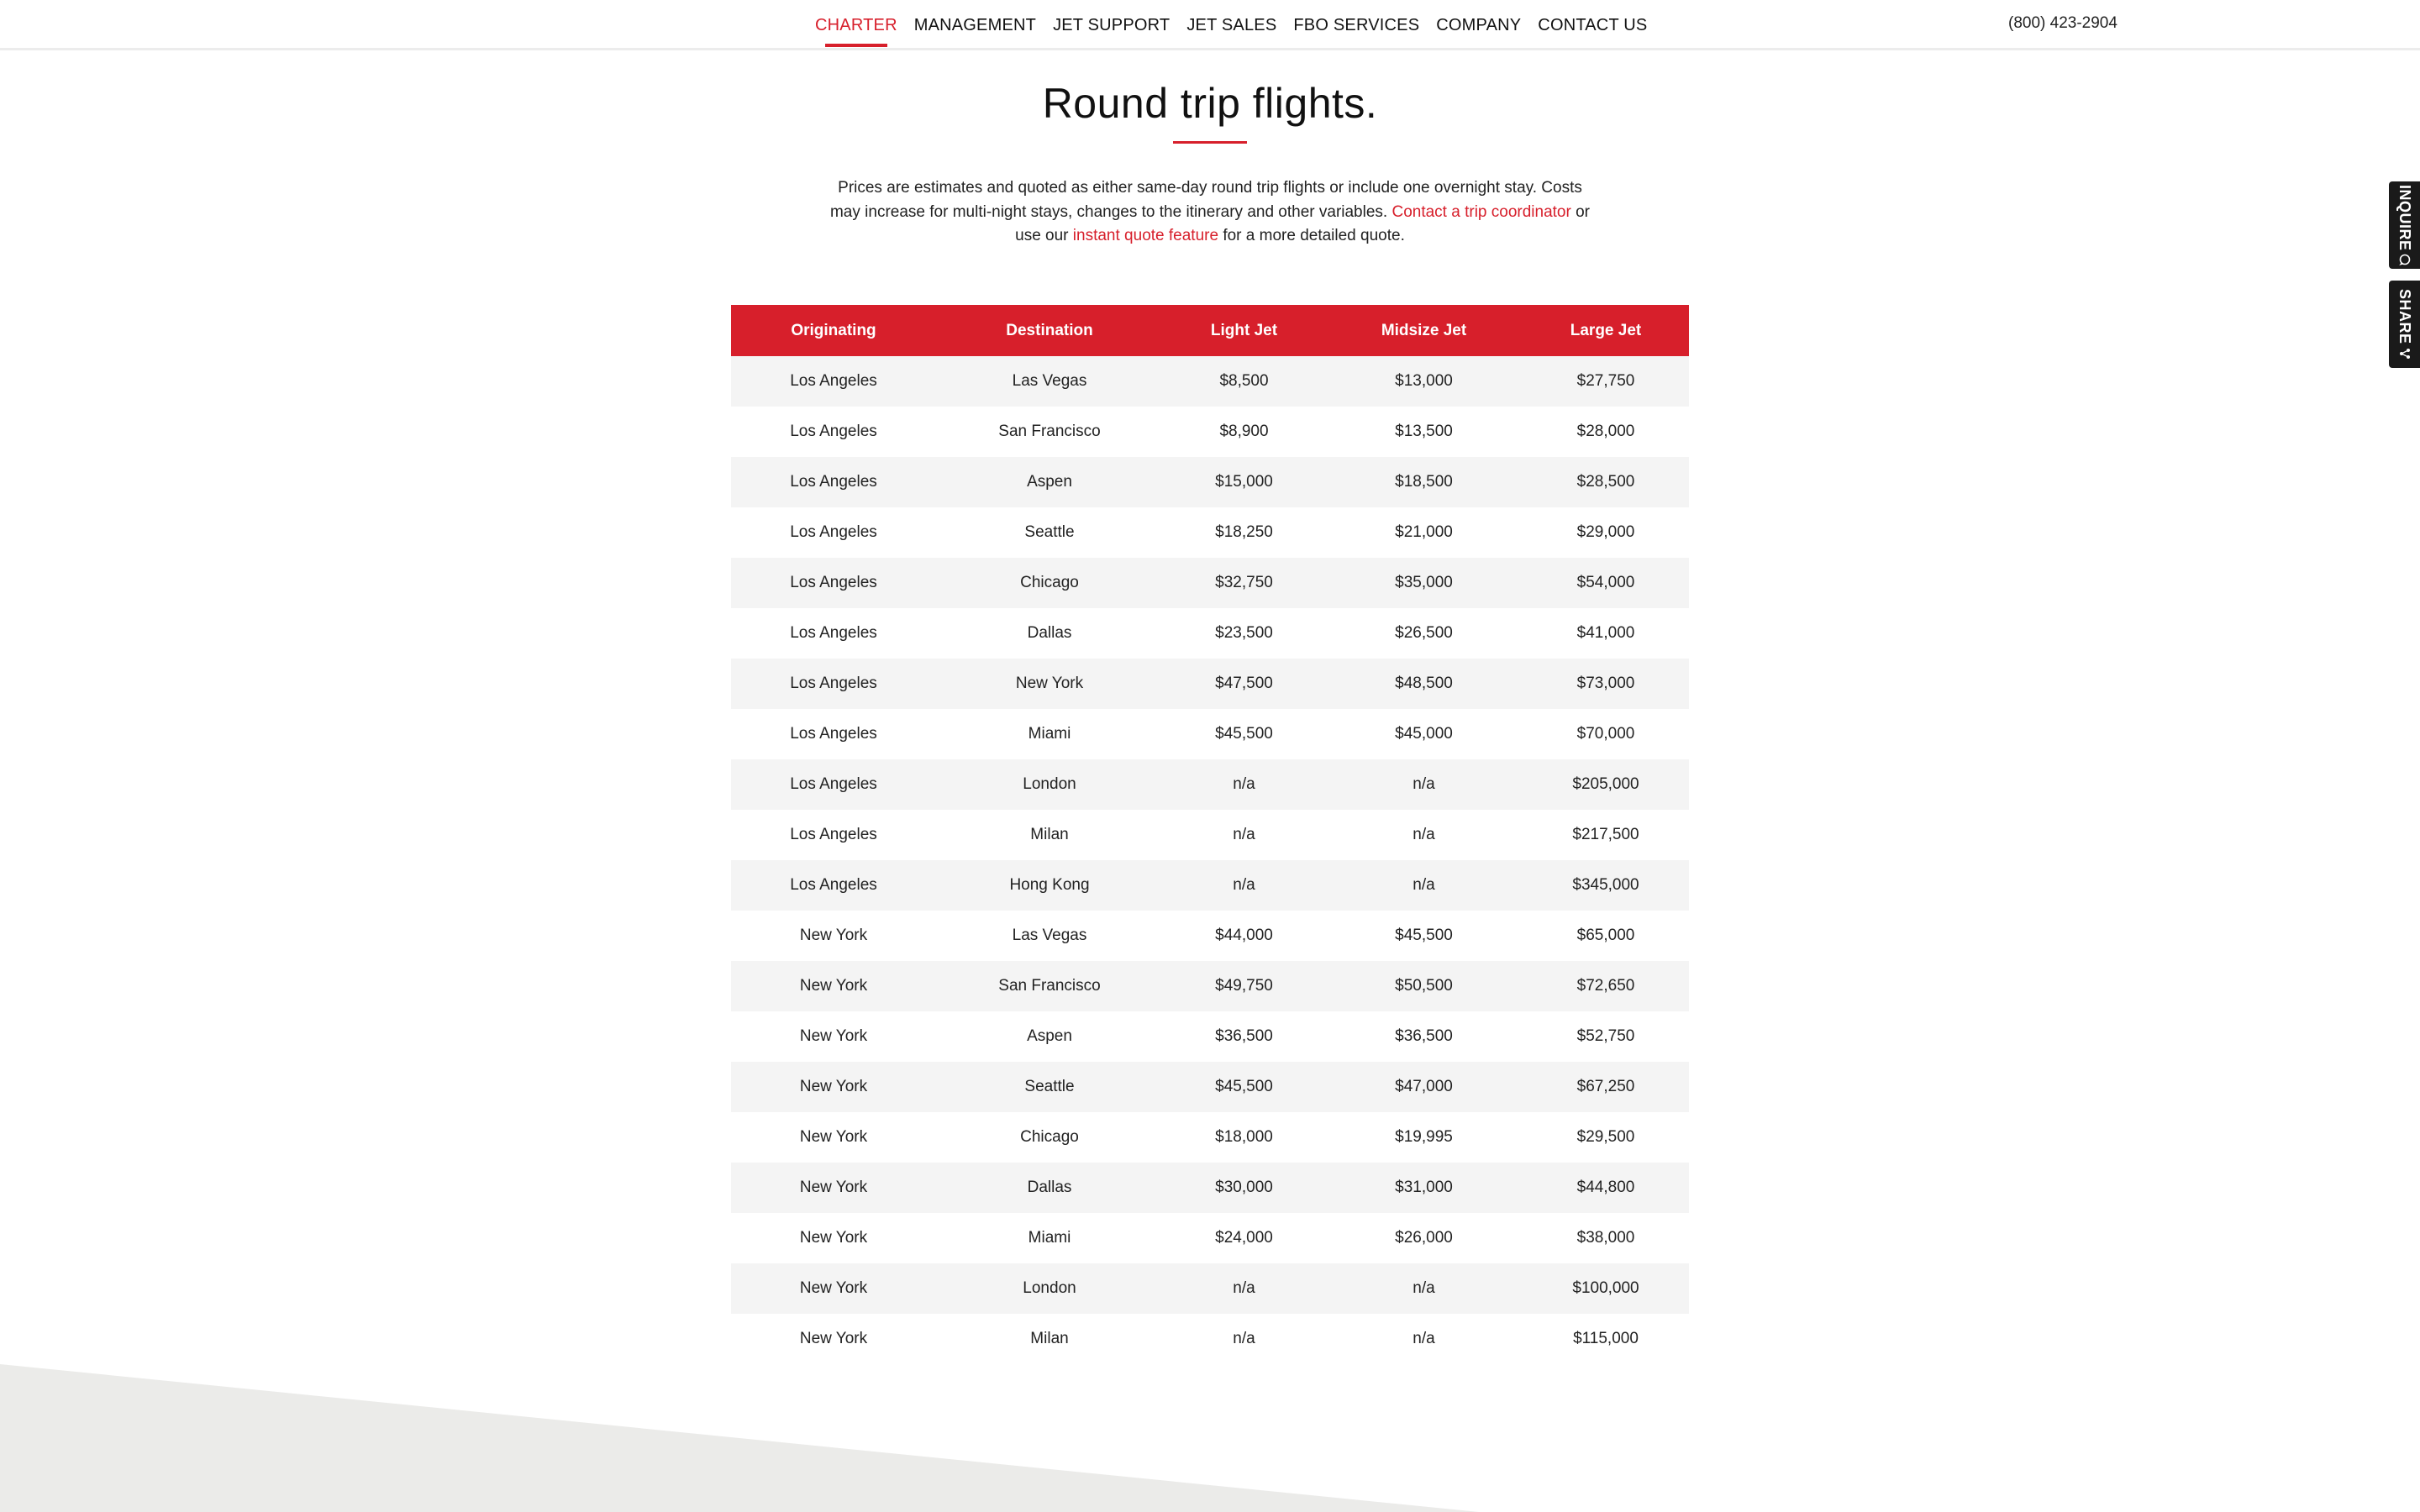 This screenshot has height=1512, width=2420. What do you see at coordinates (1244, 1137) in the screenshot?
I see `cell-light-jet: $18,000` at bounding box center [1244, 1137].